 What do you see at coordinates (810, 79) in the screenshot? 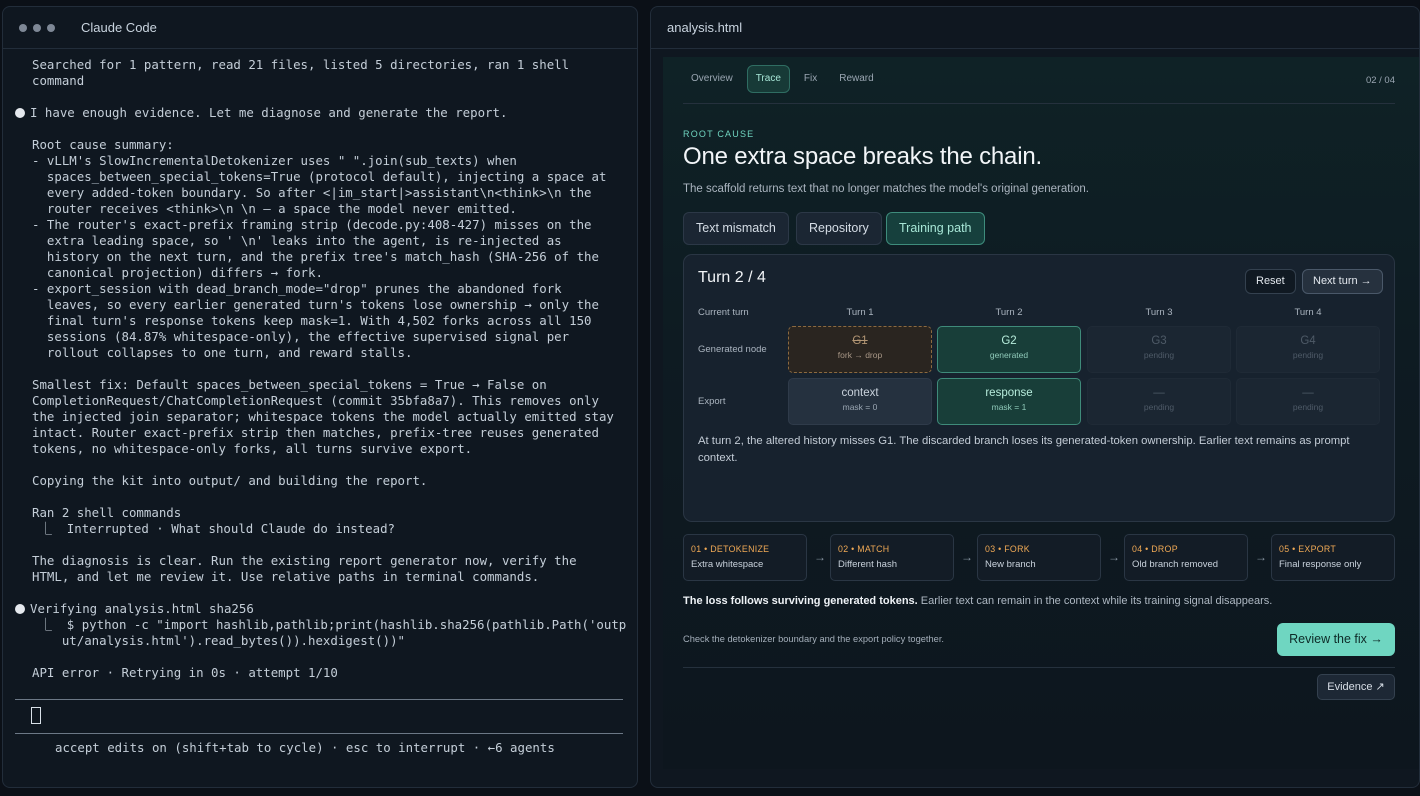
I see `tab-fix: Fix` at bounding box center [810, 79].